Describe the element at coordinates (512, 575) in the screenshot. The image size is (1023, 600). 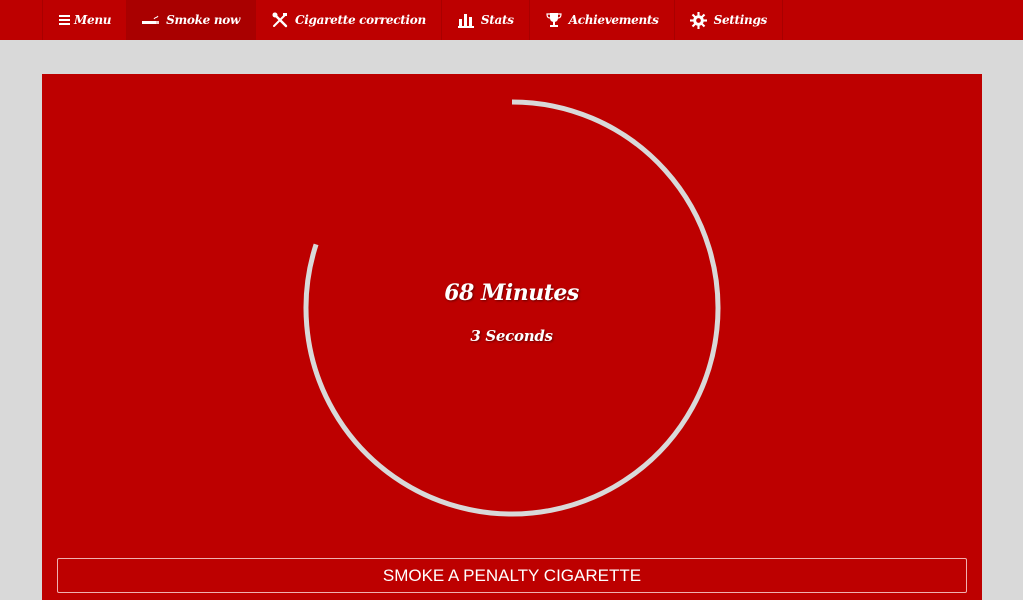
I see `smoke-penalty-cigarette-button: SMOKE A PENALTY CIGARETTE` at that location.